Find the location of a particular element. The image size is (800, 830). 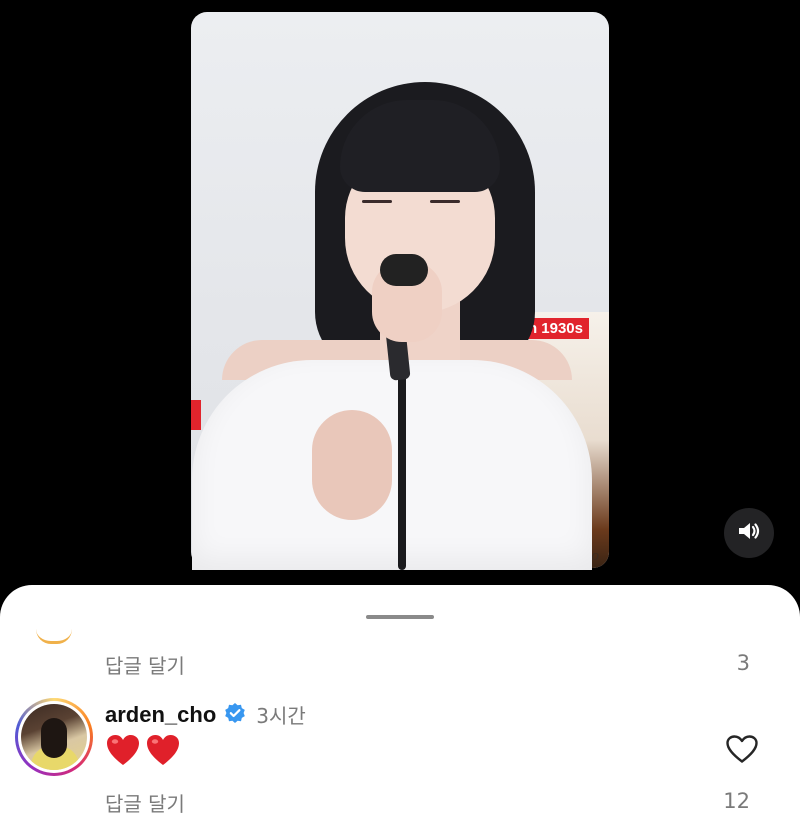

comment-timestamp: 3시간 is located at coordinates (281, 716).